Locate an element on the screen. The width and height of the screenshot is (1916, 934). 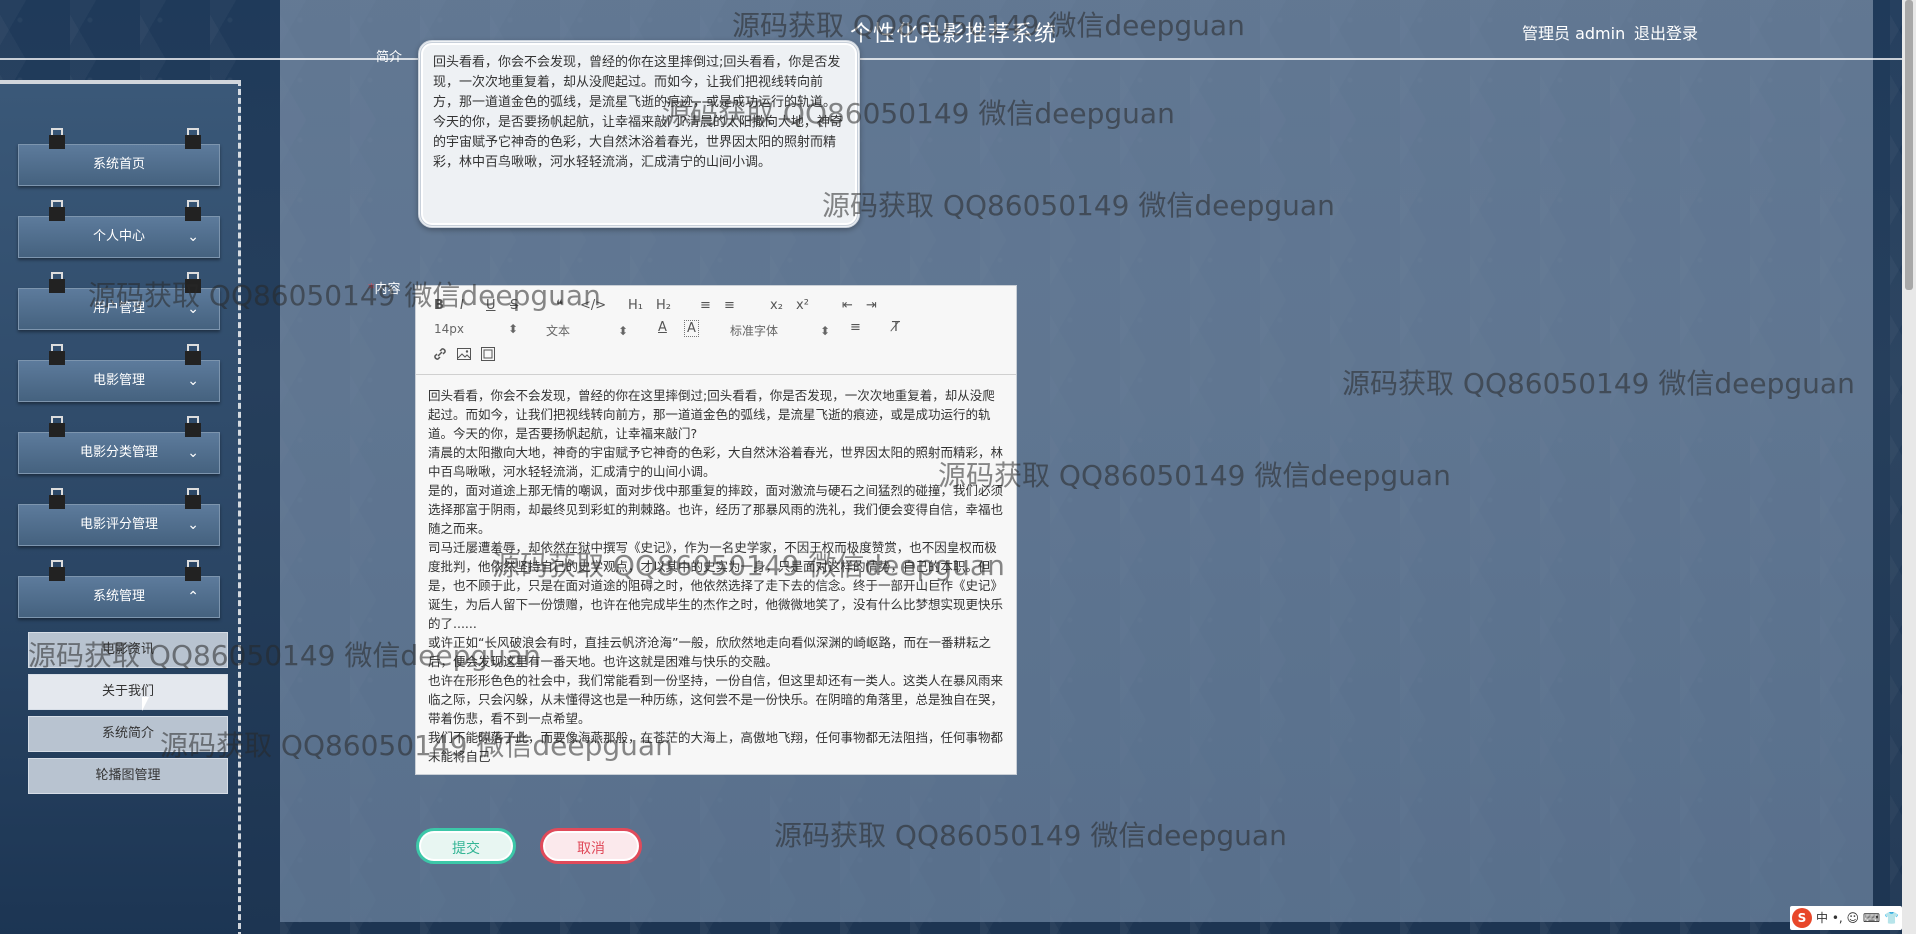
sidebar-subitem-movie-news: 电影资讯 is located at coordinates (128, 650).